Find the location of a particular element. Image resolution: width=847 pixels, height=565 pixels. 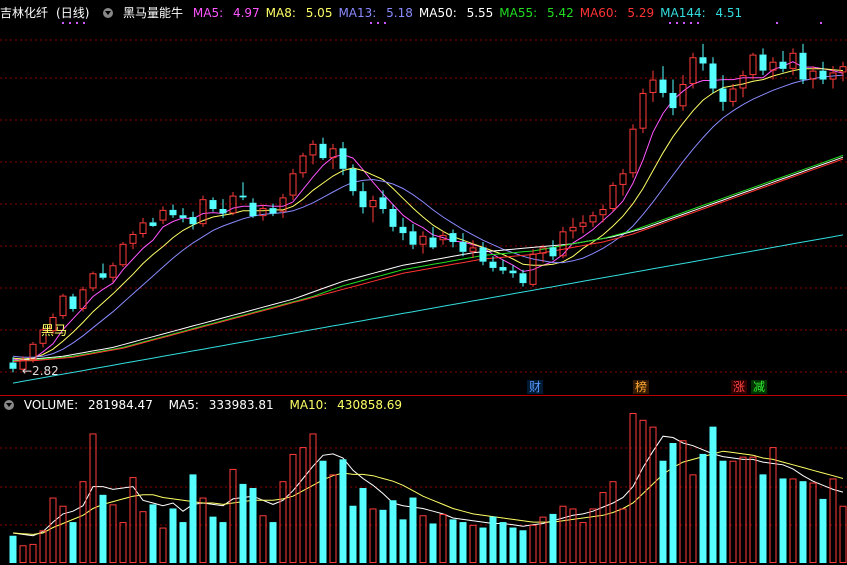

stock-name: 吉林化纤 (日线) is located at coordinates (47, 13).